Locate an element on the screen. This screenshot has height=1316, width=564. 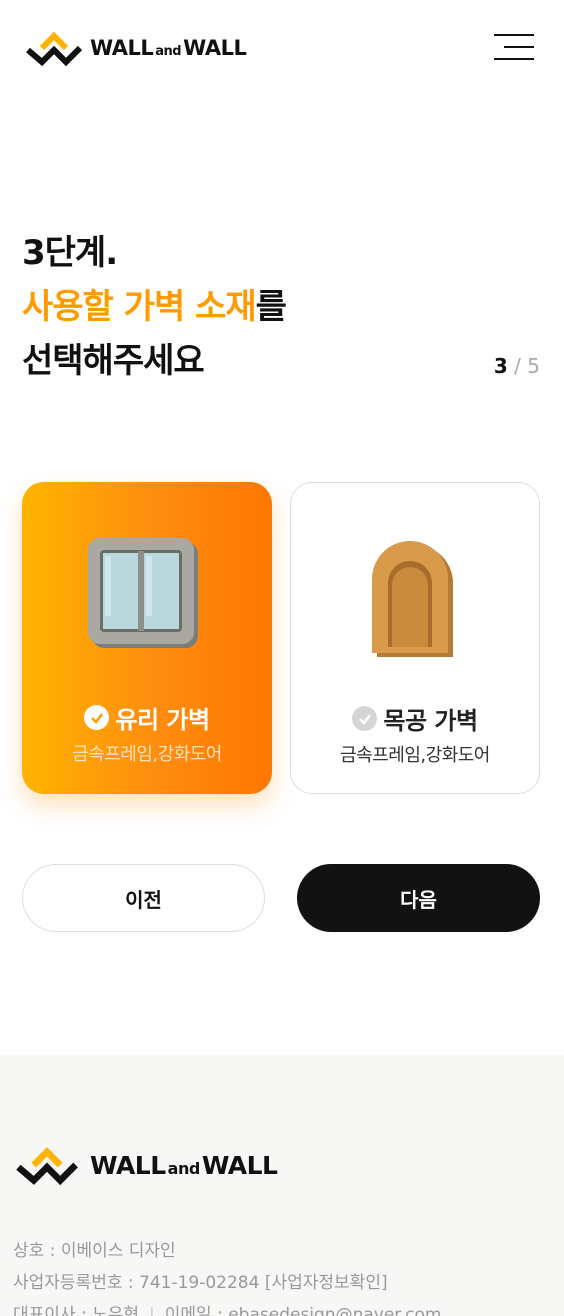
hamburger-menu-icon is located at coordinates (513, 47).